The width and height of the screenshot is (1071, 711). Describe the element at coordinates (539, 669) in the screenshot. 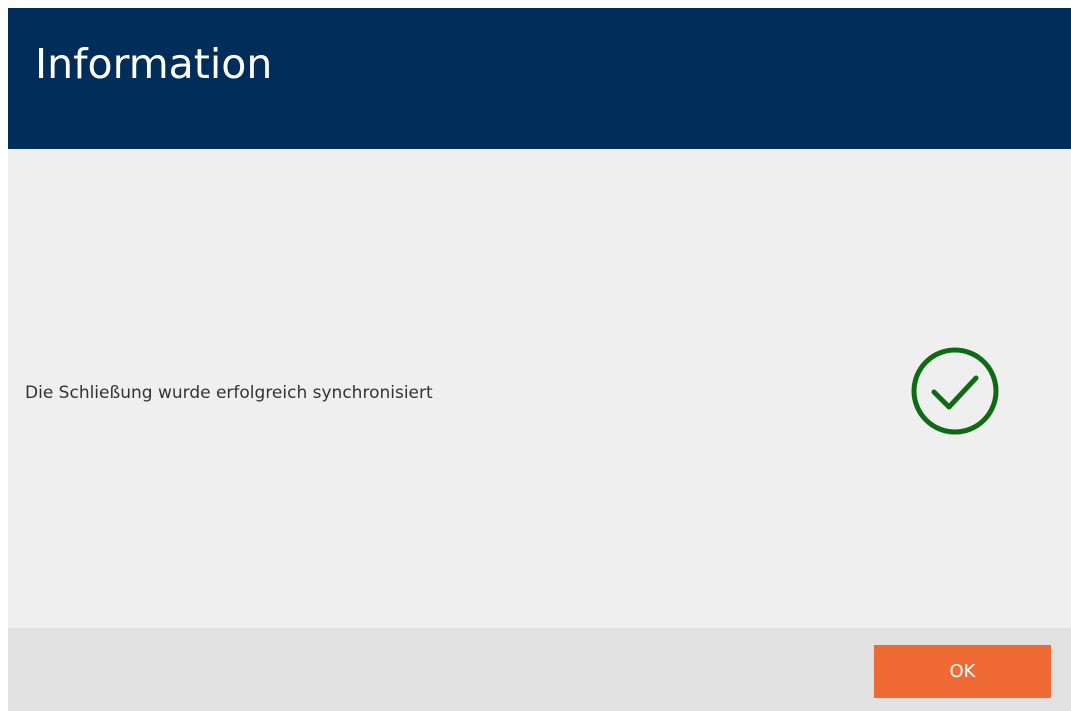

I see `dialog-footer: OK` at that location.